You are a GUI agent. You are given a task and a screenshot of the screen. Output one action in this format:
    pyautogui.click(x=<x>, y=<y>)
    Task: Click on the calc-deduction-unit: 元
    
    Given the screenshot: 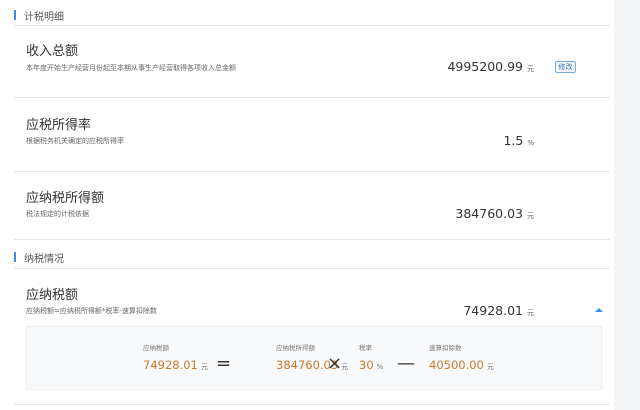 What is the action you would take?
    pyautogui.click(x=490, y=367)
    